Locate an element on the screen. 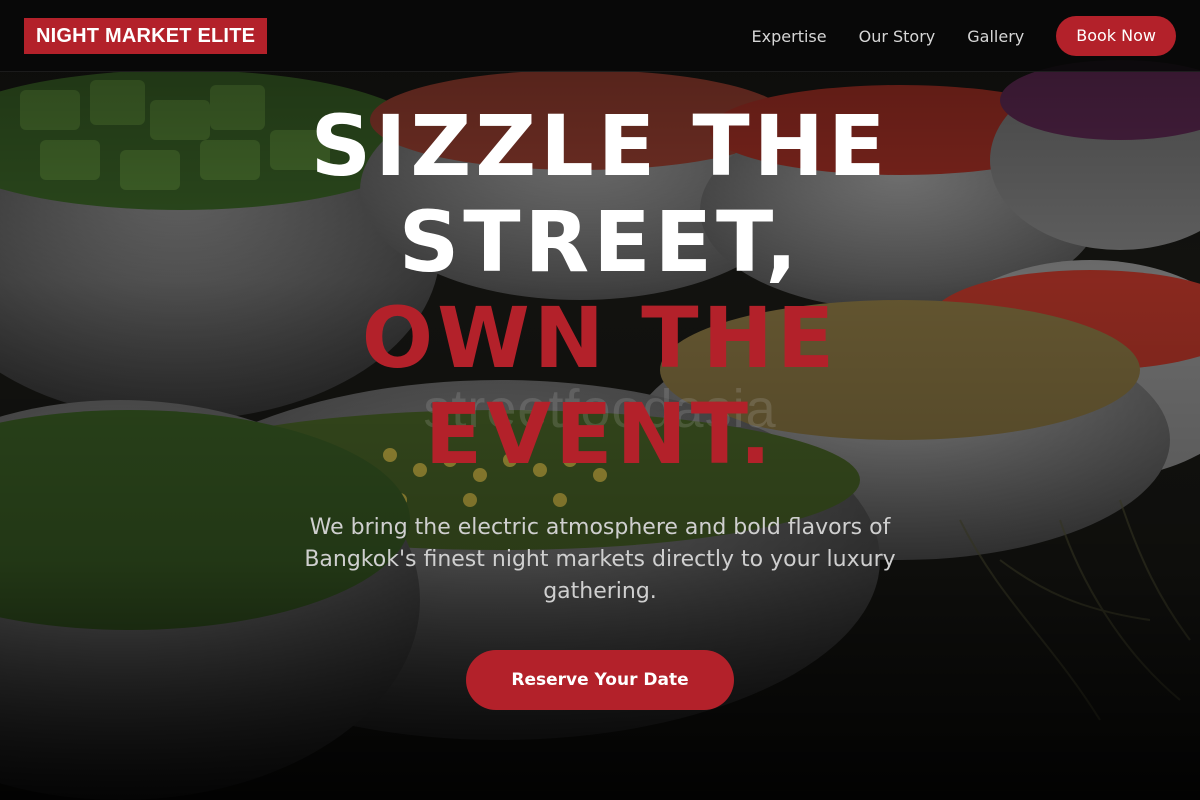 The width and height of the screenshot is (1200, 800). nav-links: Expertise Our Story Gallery Book Now is located at coordinates (964, 36).